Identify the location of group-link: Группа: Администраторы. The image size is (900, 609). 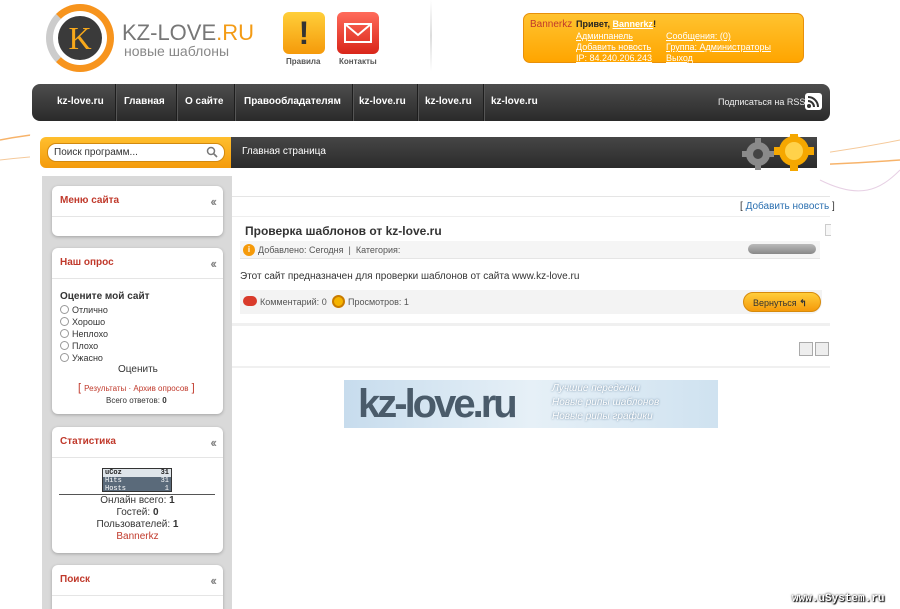
(718, 47).